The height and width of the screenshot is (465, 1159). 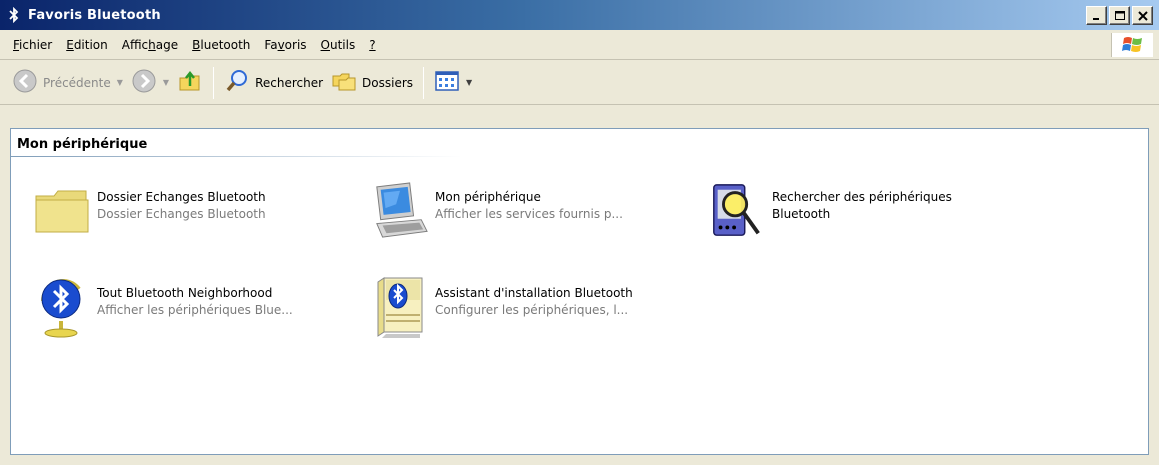 I want to click on views-dropdown-icon: ▼, so click(x=469, y=82).